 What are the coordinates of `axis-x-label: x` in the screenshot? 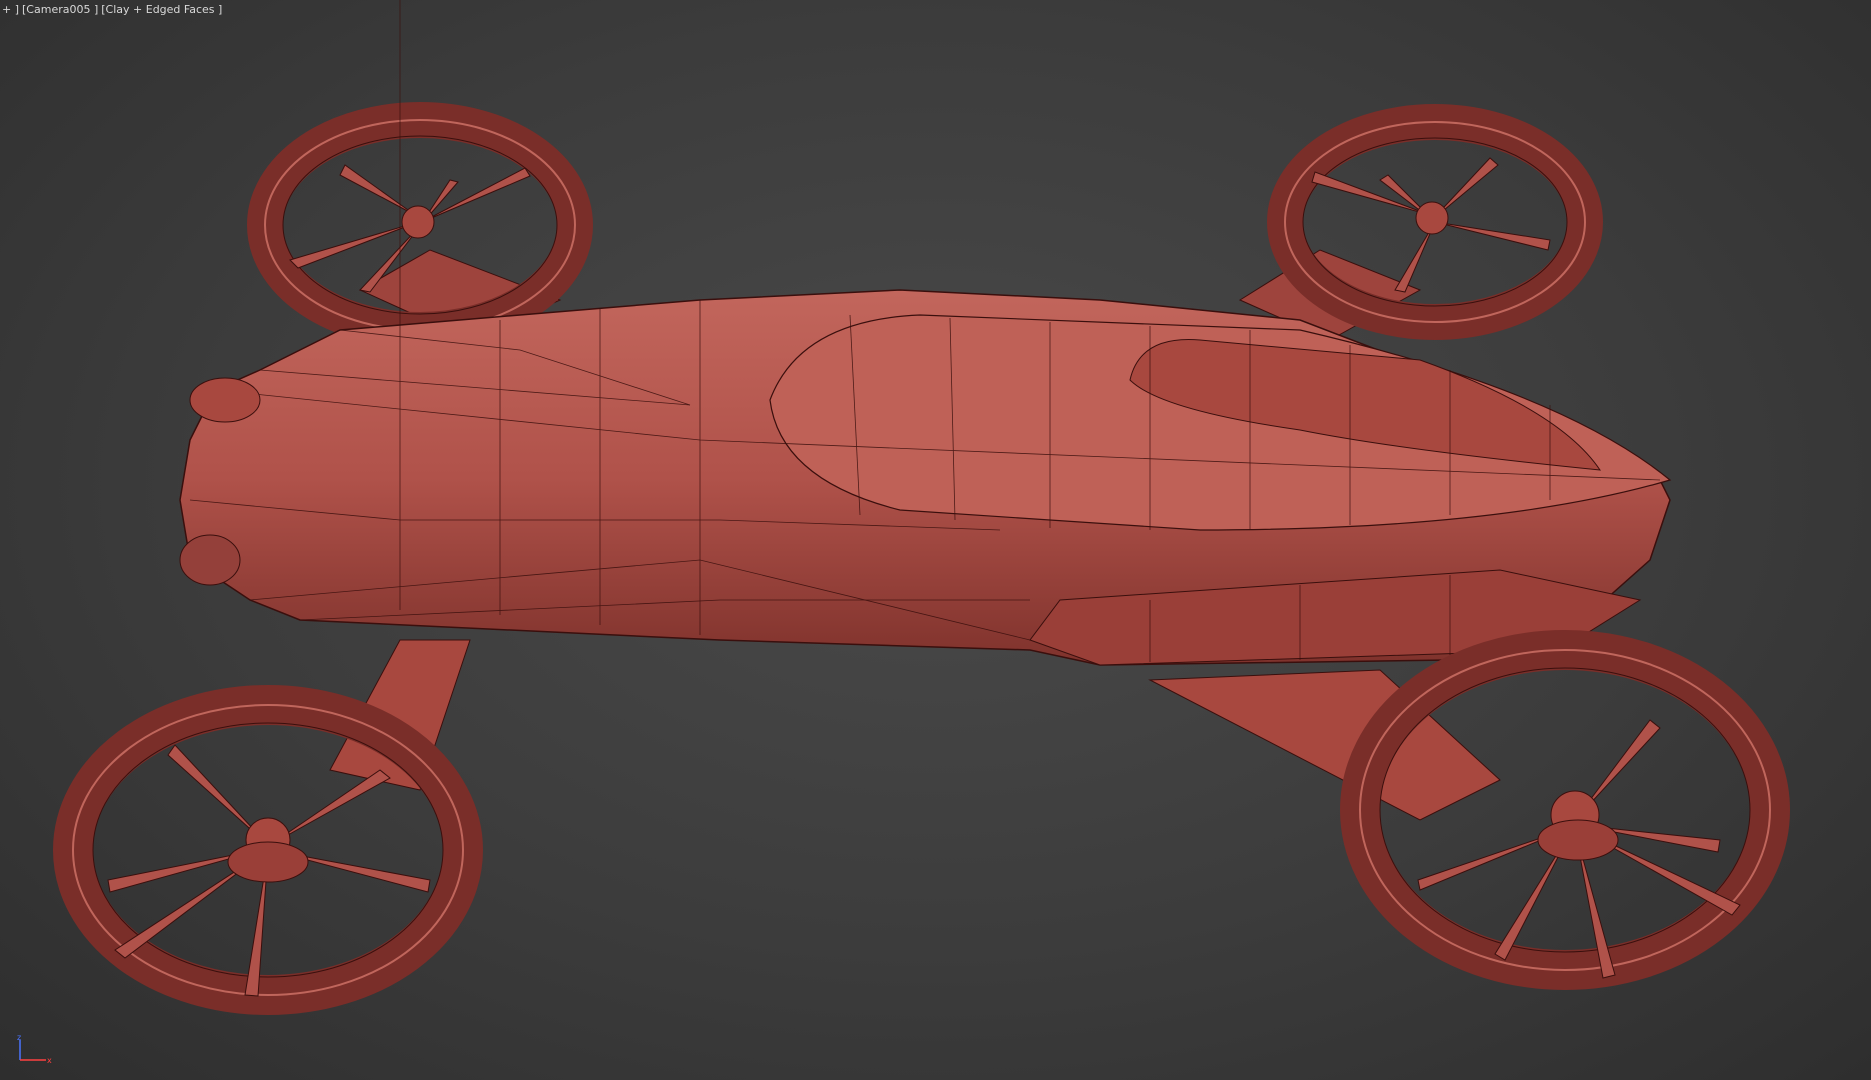 It's located at (49, 1060).